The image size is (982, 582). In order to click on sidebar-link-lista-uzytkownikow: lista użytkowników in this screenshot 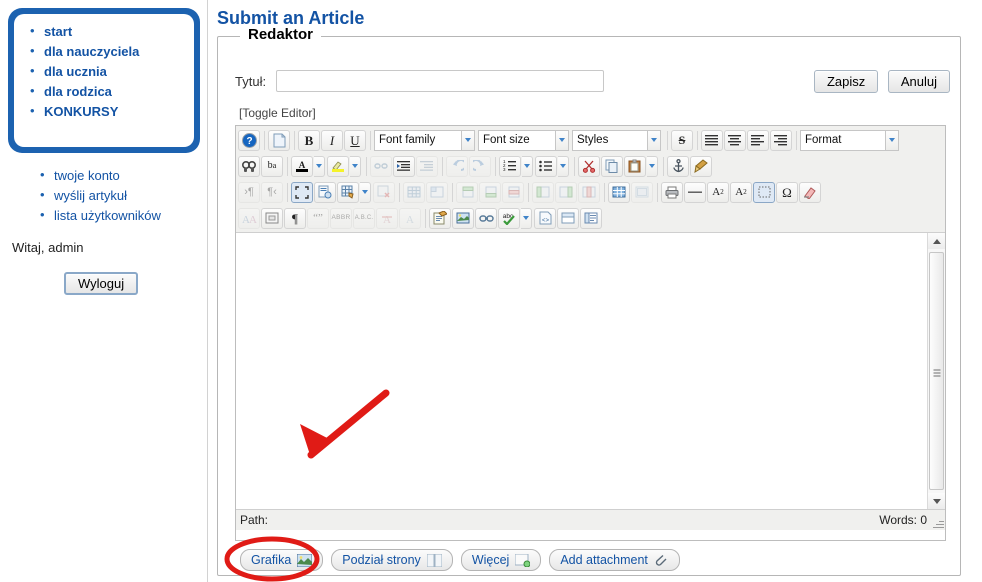, I will do `click(107, 215)`.